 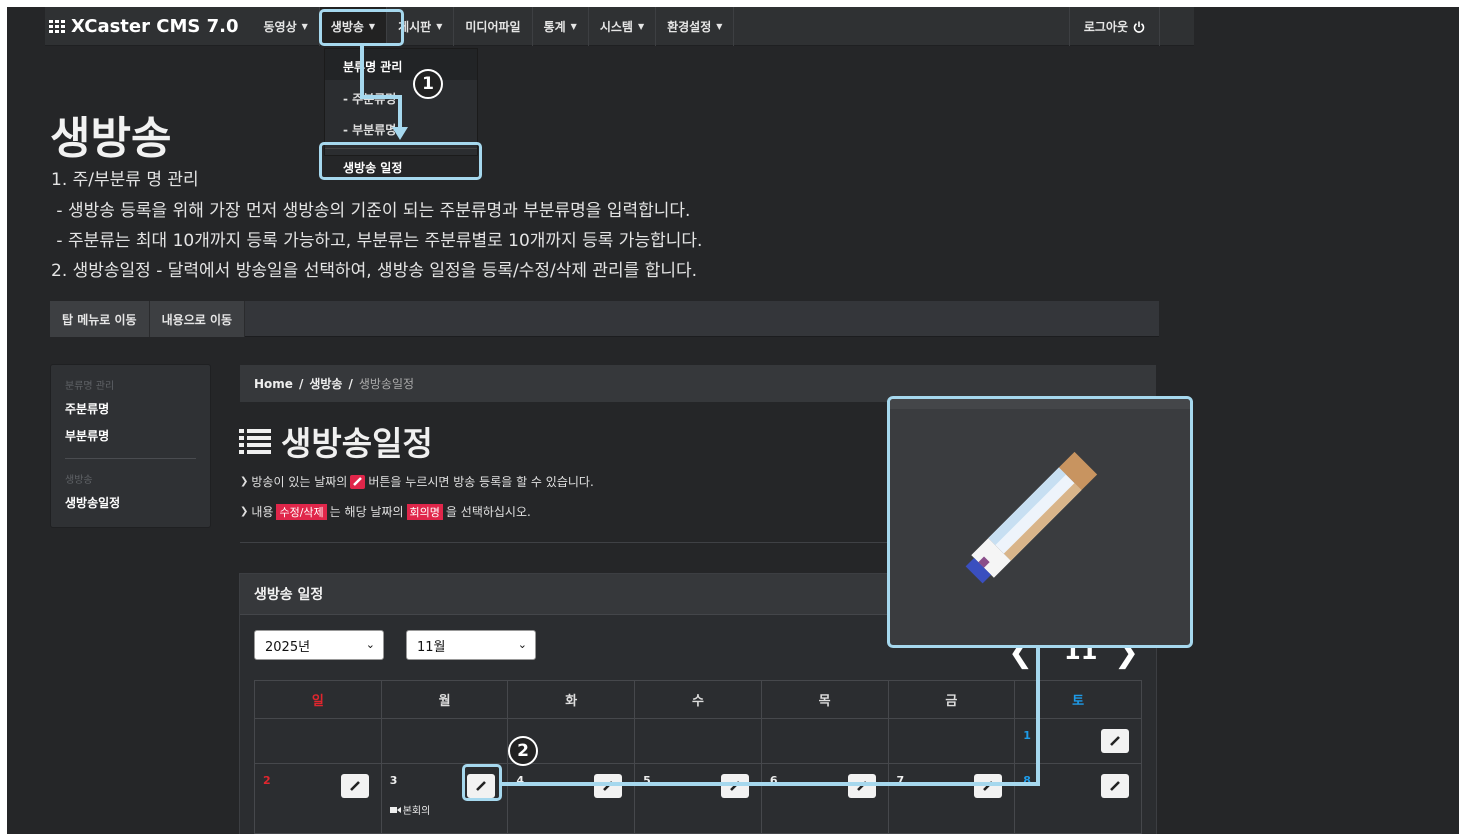 What do you see at coordinates (130, 435) in the screenshot?
I see `sidebar-item-sub-category: 부분류명` at bounding box center [130, 435].